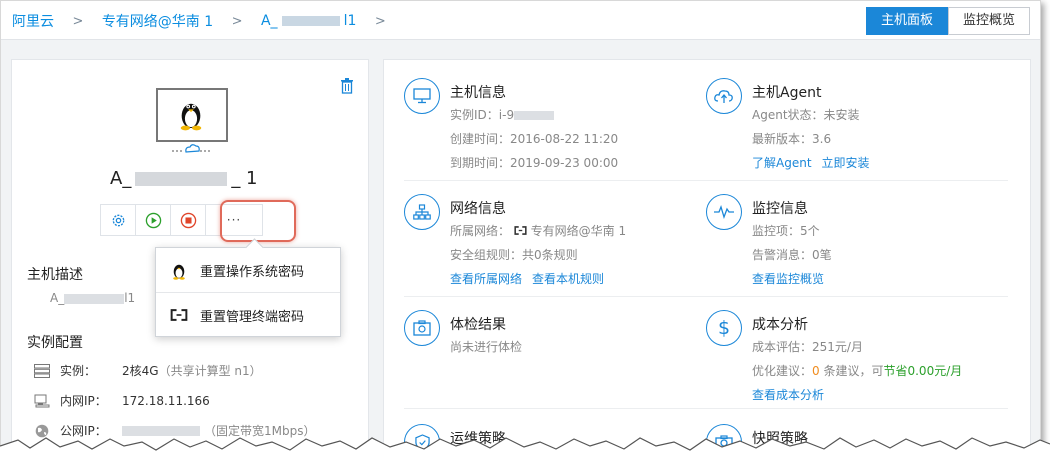  Describe the element at coordinates (42, 400) in the screenshot. I see `lan-icon` at that location.